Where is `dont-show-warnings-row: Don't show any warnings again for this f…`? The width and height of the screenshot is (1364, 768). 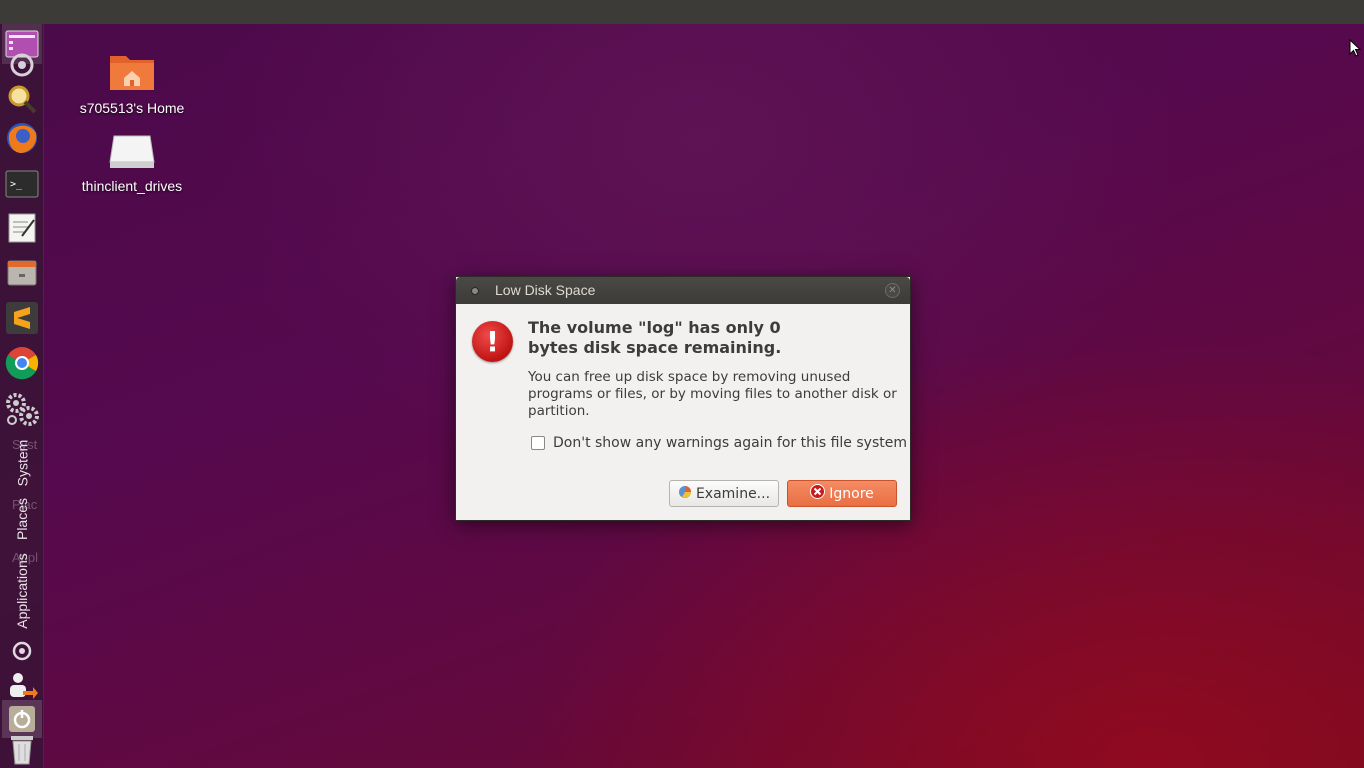
dont-show-warnings-row: Don't show any warnings again for this f… is located at coordinates (719, 443).